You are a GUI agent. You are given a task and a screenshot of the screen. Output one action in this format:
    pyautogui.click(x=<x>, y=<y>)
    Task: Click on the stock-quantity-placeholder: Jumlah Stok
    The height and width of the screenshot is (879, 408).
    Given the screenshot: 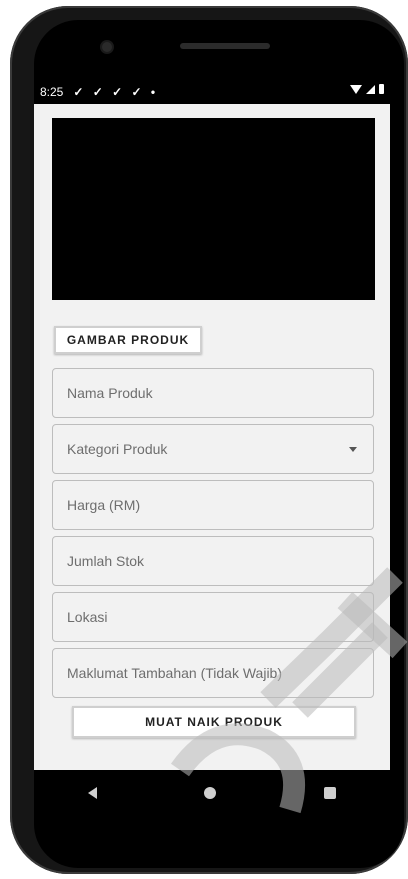 What is the action you would take?
    pyautogui.click(x=106, y=561)
    